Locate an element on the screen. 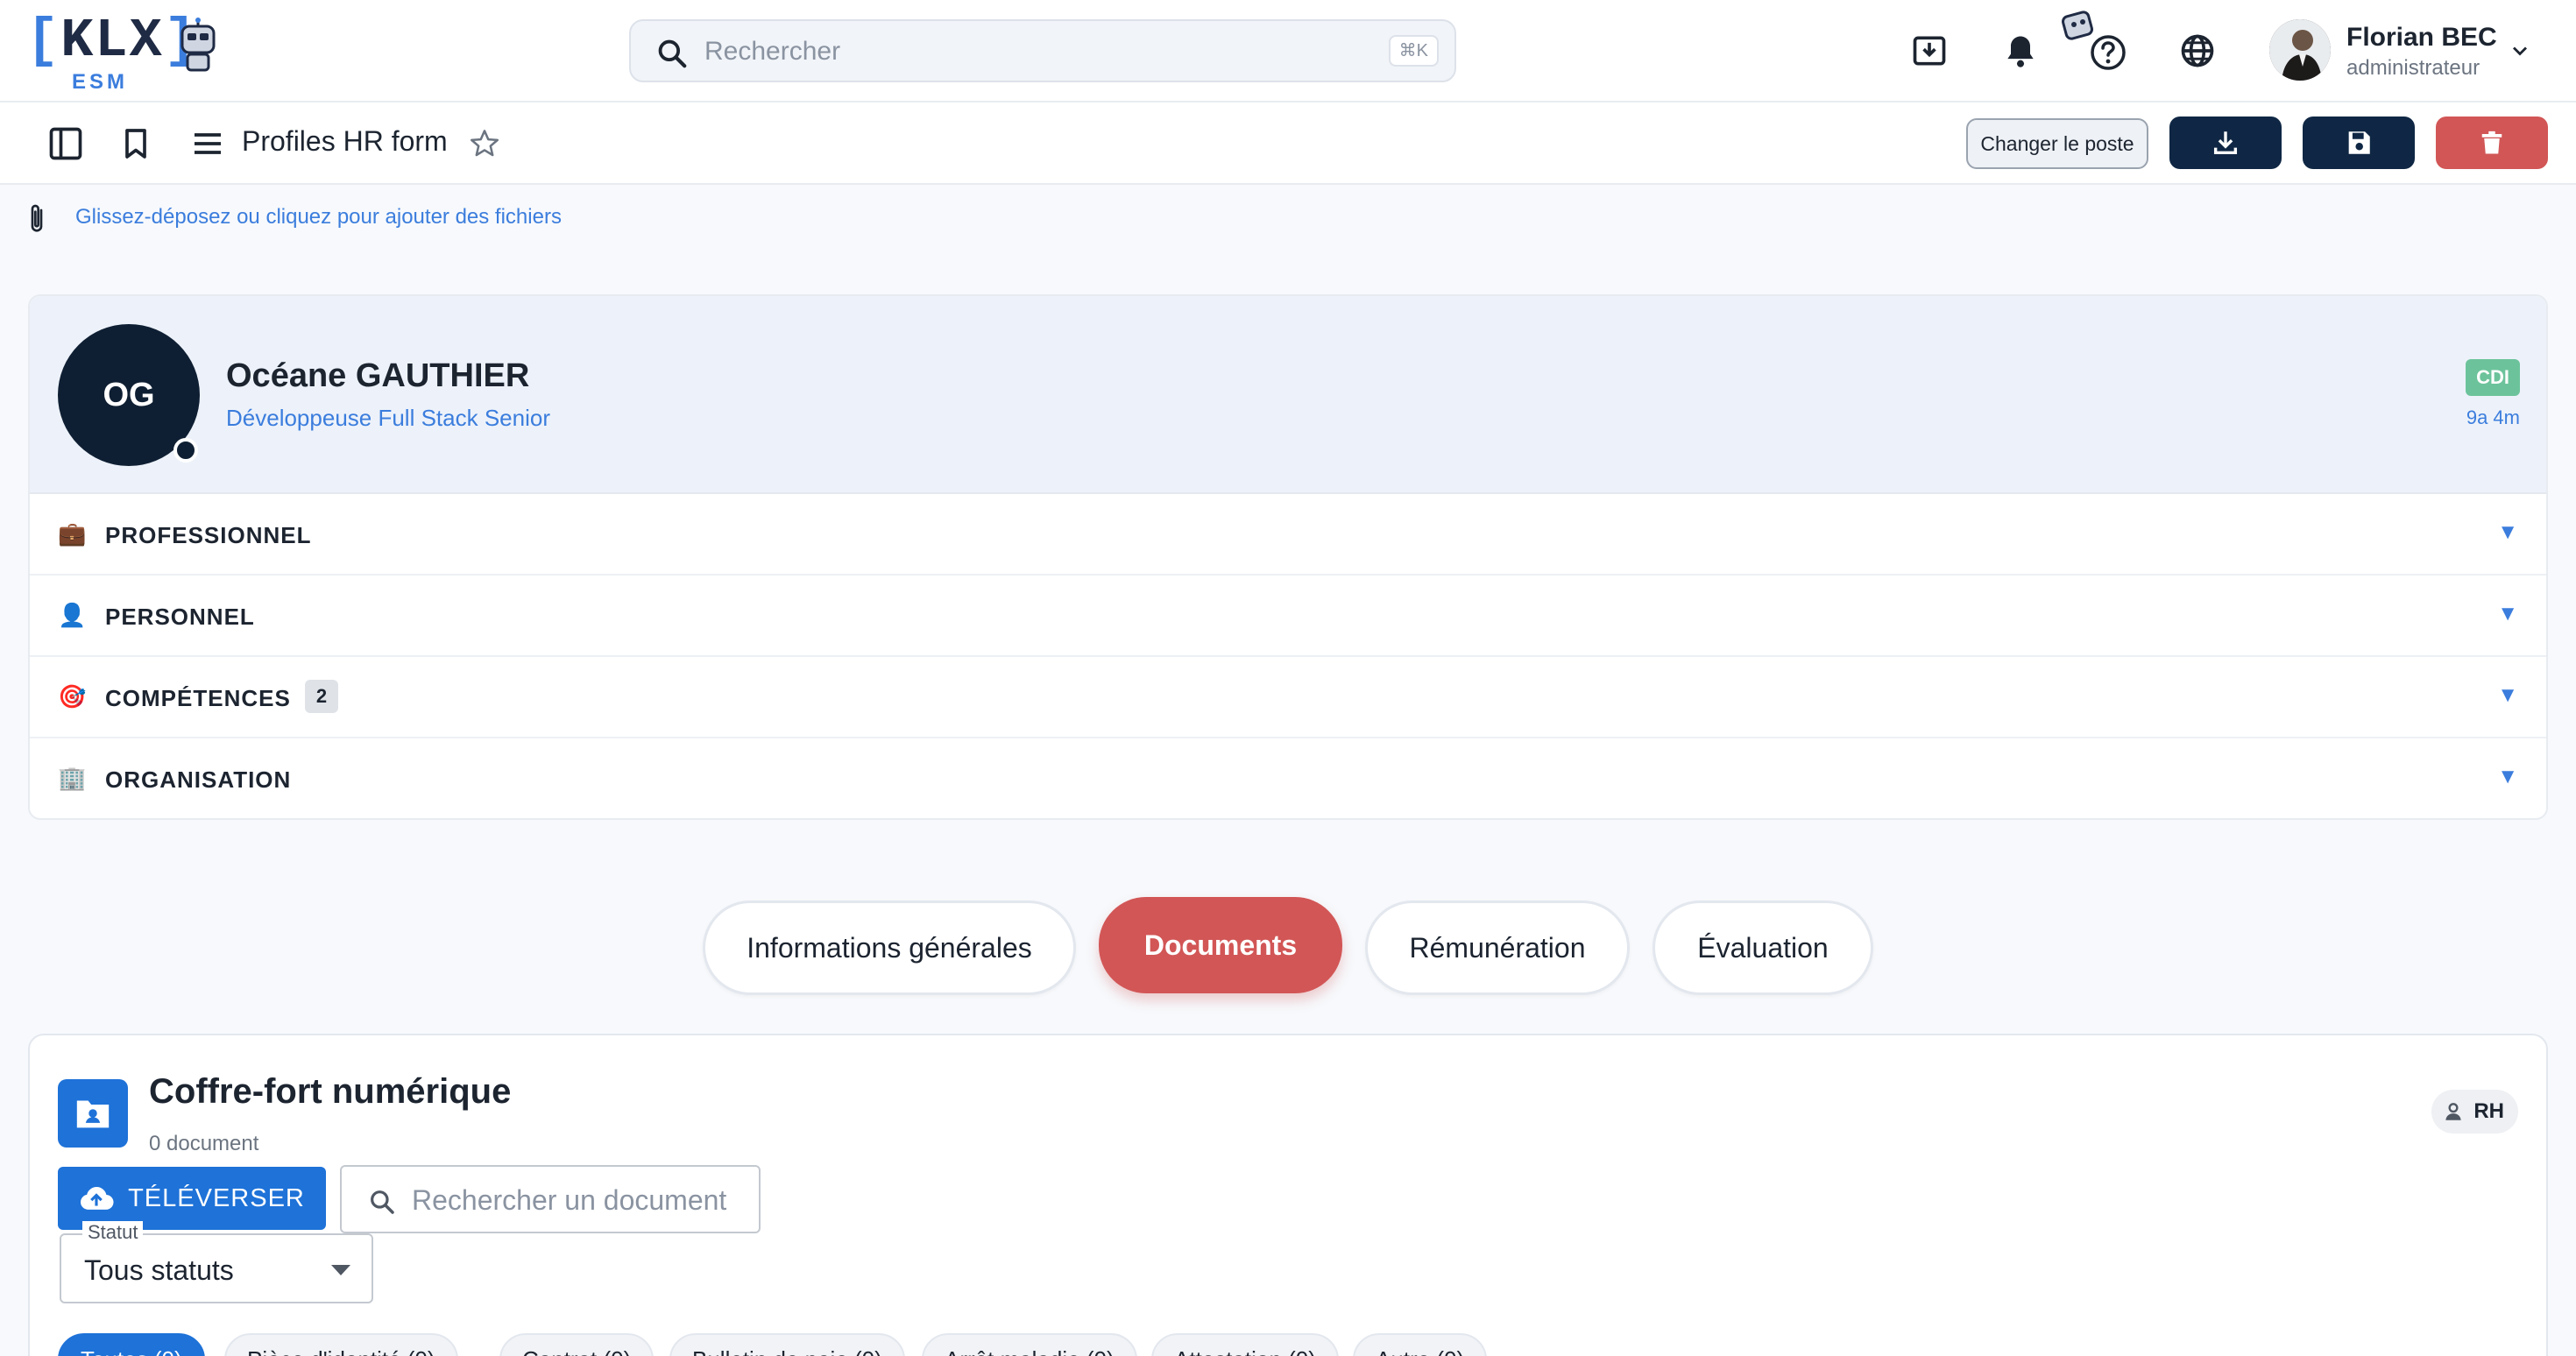 The width and height of the screenshot is (2576, 1356). filter-chip-sick-leave: Arrêt maladie (0) is located at coordinates (1029, 1344).